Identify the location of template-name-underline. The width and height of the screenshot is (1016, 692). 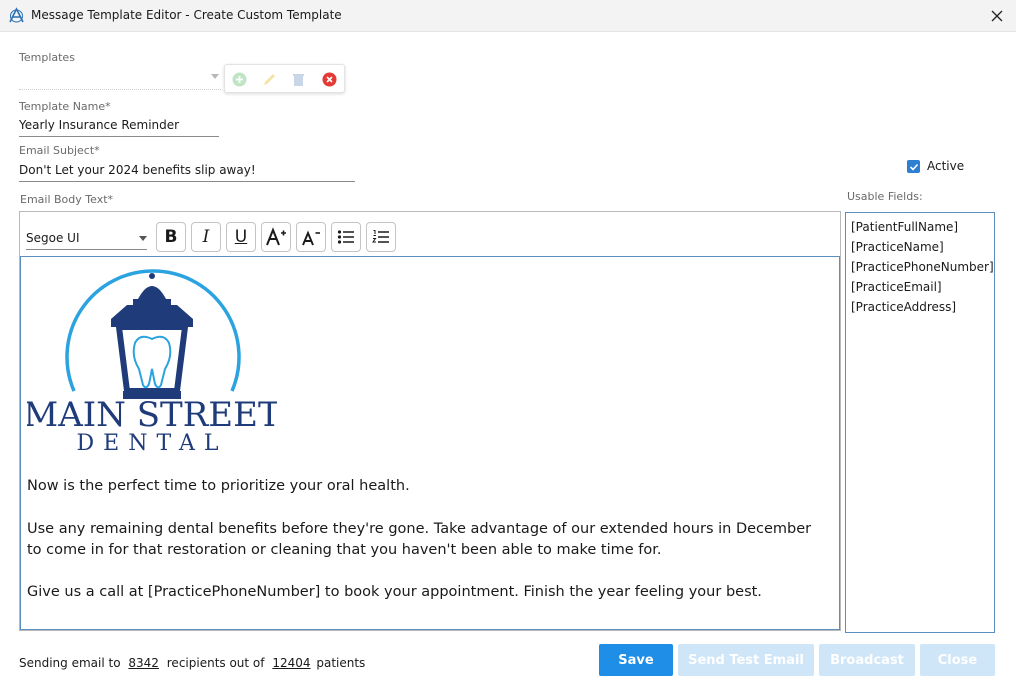
(119, 136).